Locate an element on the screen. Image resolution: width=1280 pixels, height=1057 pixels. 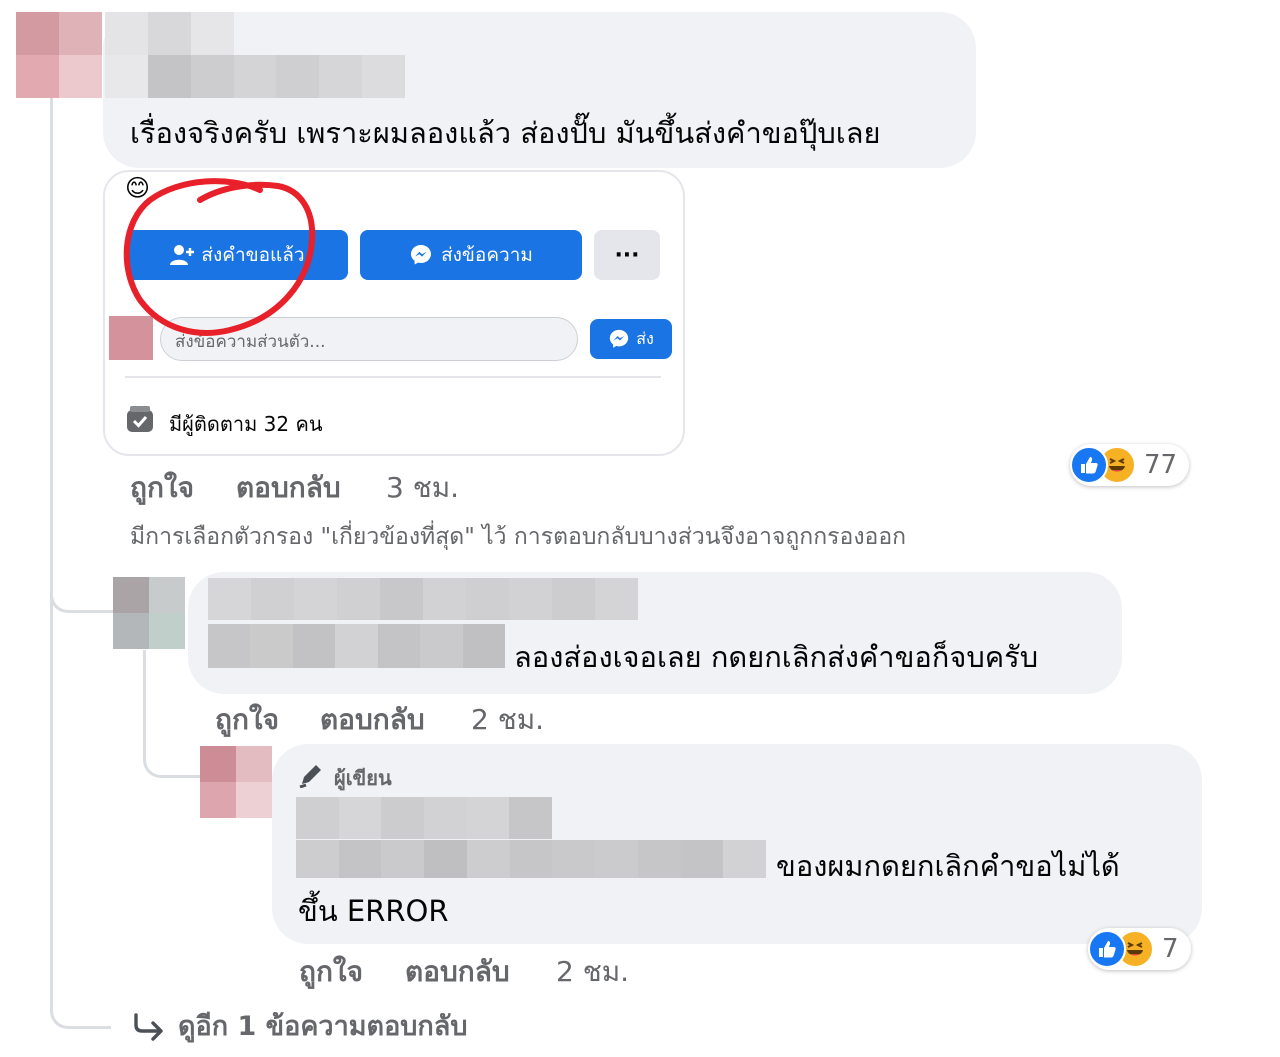
reaction-summary: 77 is located at coordinates (1130, 465).